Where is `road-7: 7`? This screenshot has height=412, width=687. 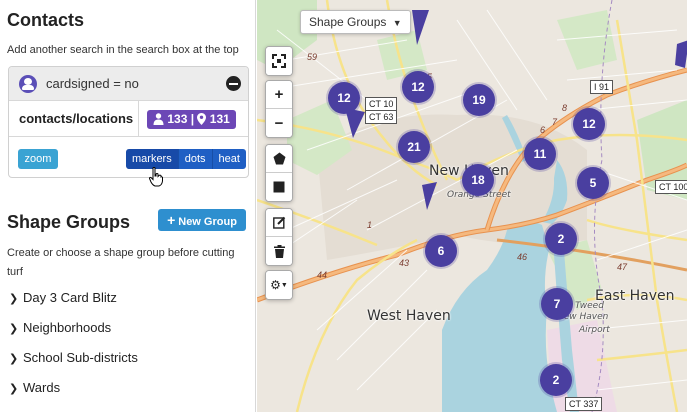 road-7: 7 is located at coordinates (555, 122).